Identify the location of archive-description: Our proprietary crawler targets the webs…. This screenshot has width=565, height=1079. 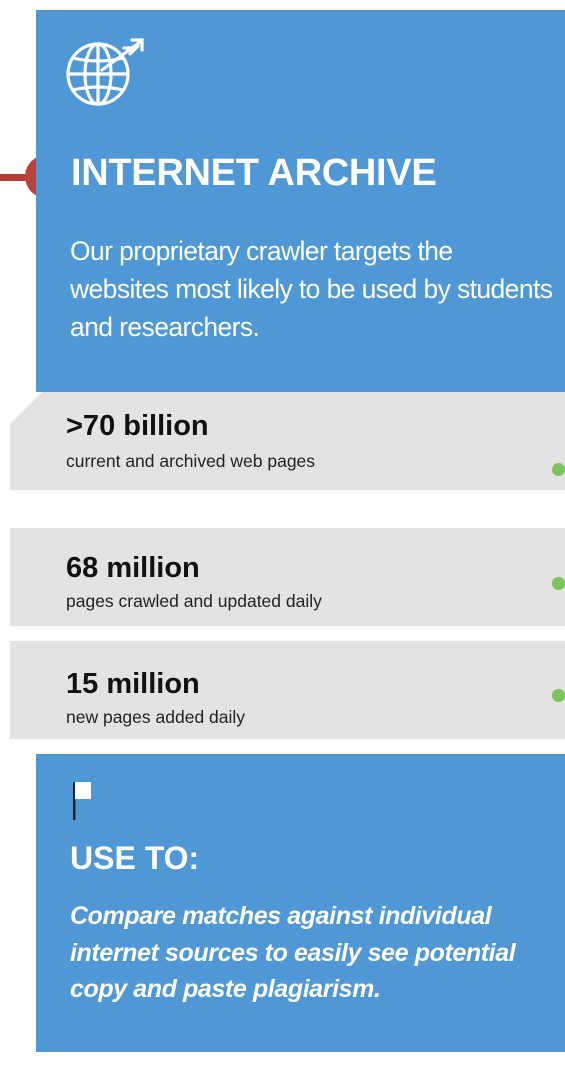
(311, 289).